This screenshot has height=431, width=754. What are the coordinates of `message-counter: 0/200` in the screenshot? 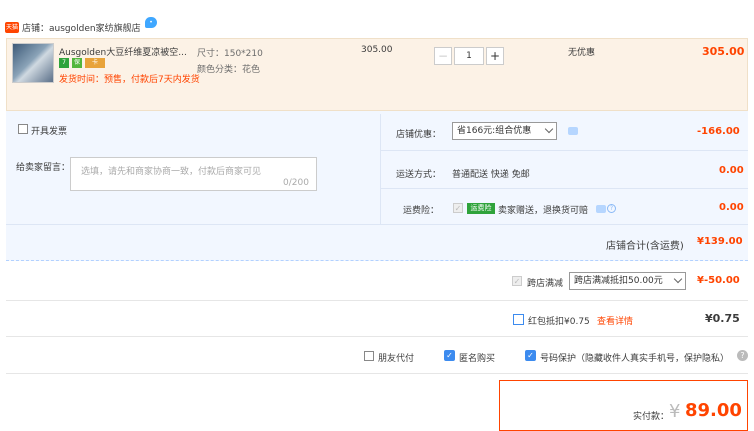 It's located at (296, 183).